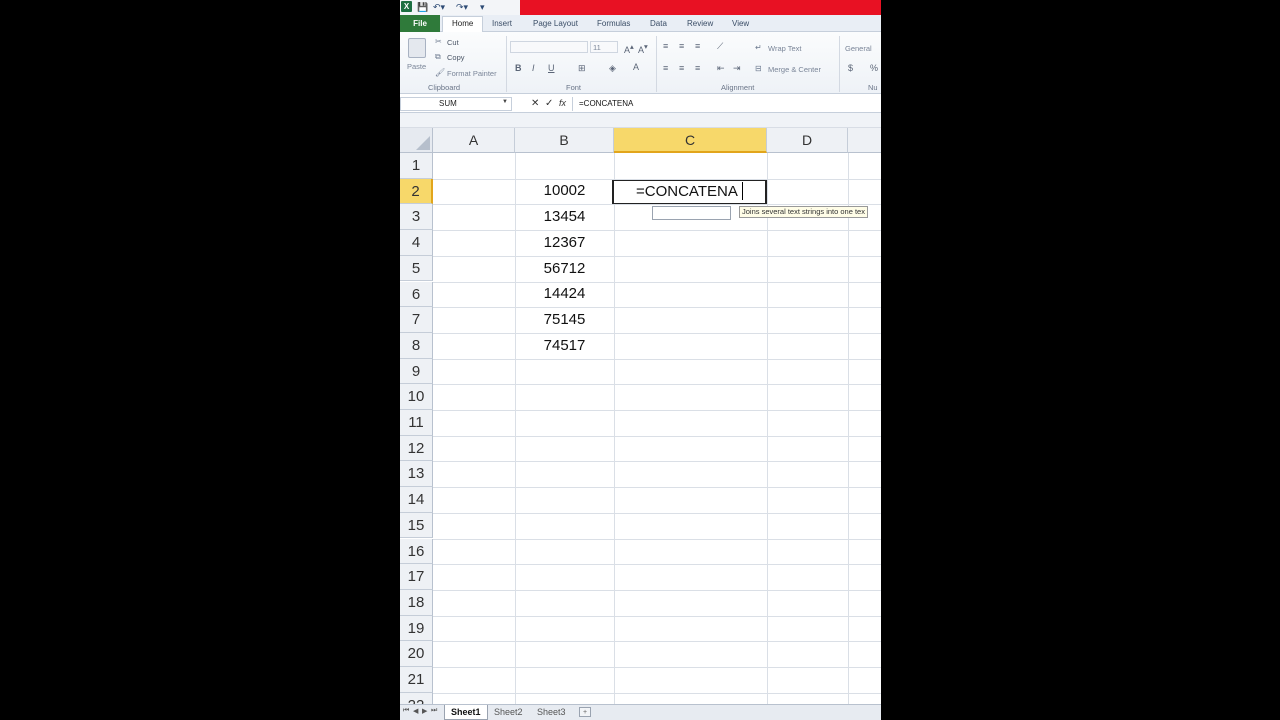 The width and height of the screenshot is (1280, 720). I want to click on row-header-18: 18, so click(416, 602).